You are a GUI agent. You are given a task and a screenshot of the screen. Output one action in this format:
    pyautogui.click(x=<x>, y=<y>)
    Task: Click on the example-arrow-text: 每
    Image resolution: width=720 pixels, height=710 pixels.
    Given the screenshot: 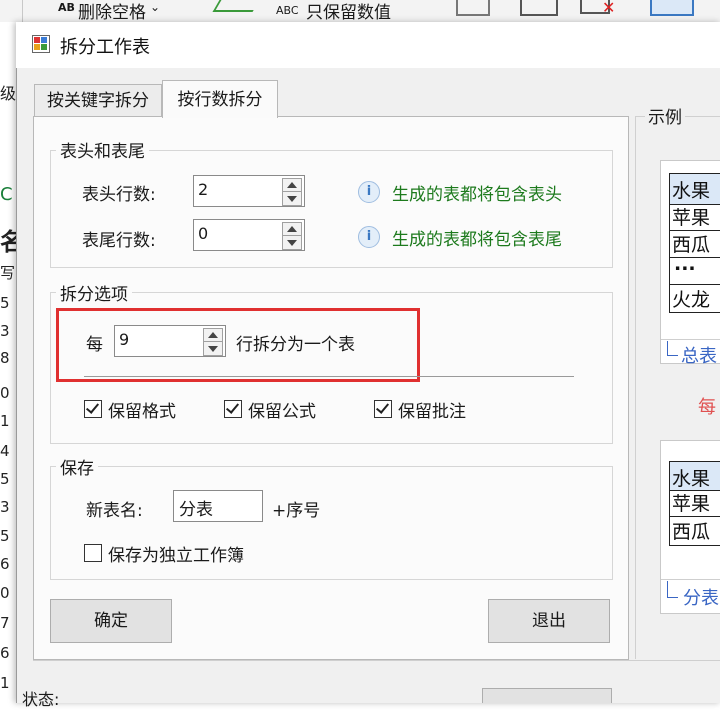 What is the action you would take?
    pyautogui.click(x=707, y=407)
    